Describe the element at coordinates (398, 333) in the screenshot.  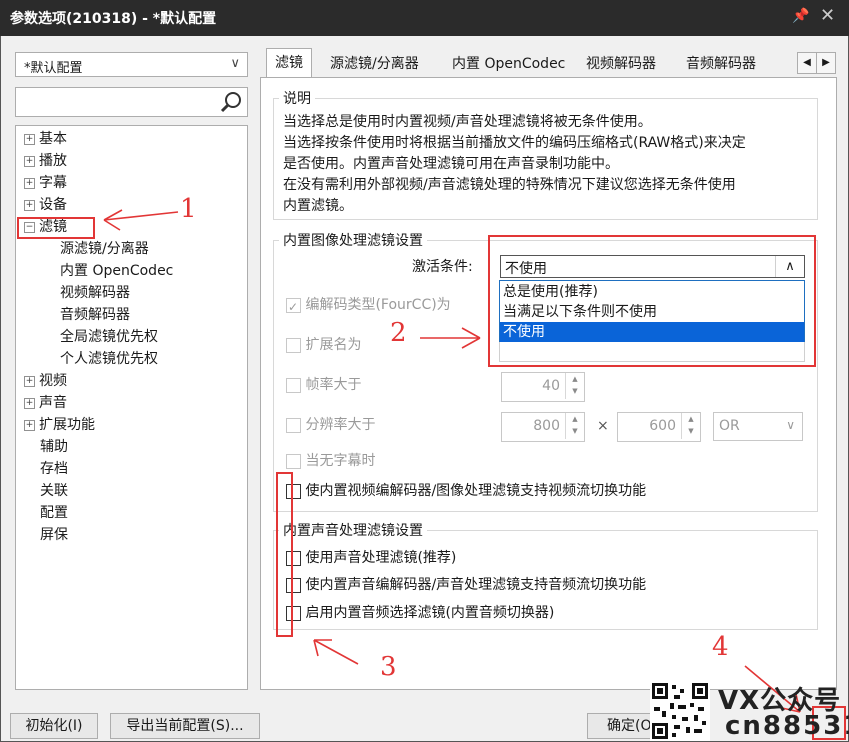
I see `annotation-label-2: 2` at that location.